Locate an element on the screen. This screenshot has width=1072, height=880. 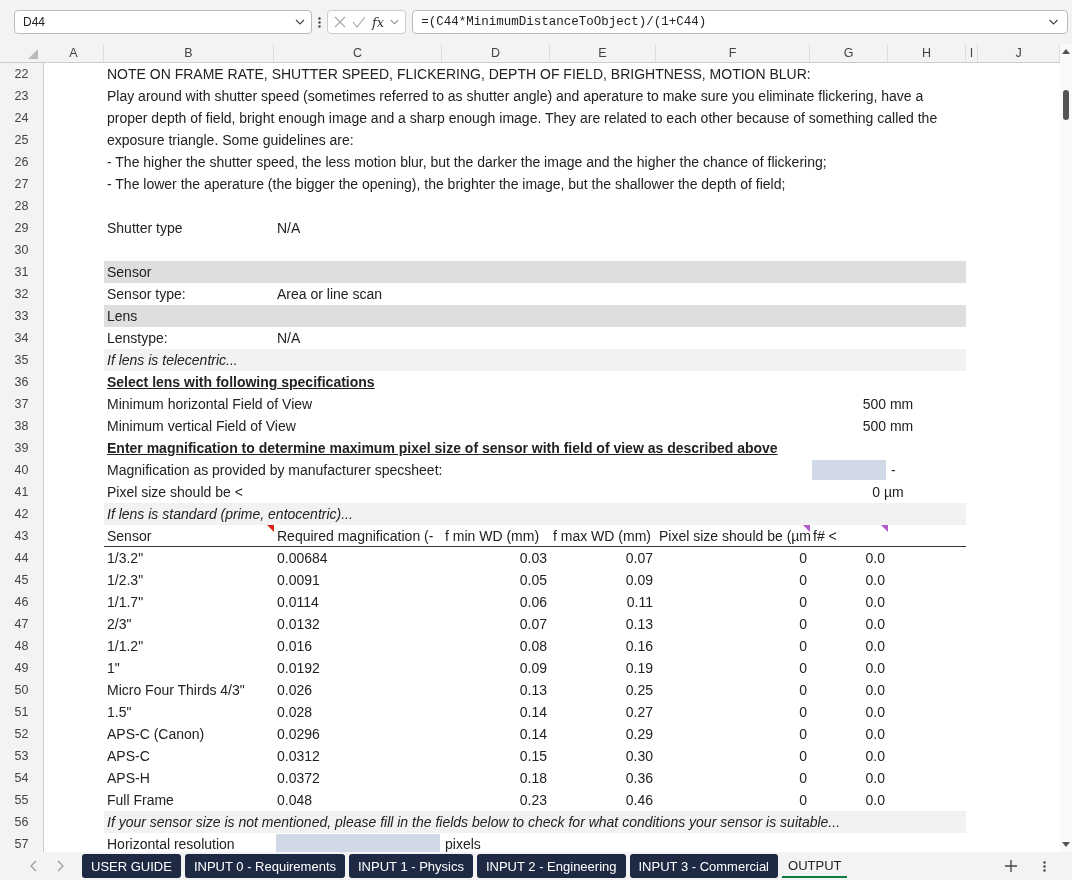
column-header: E is located at coordinates (603, 53).